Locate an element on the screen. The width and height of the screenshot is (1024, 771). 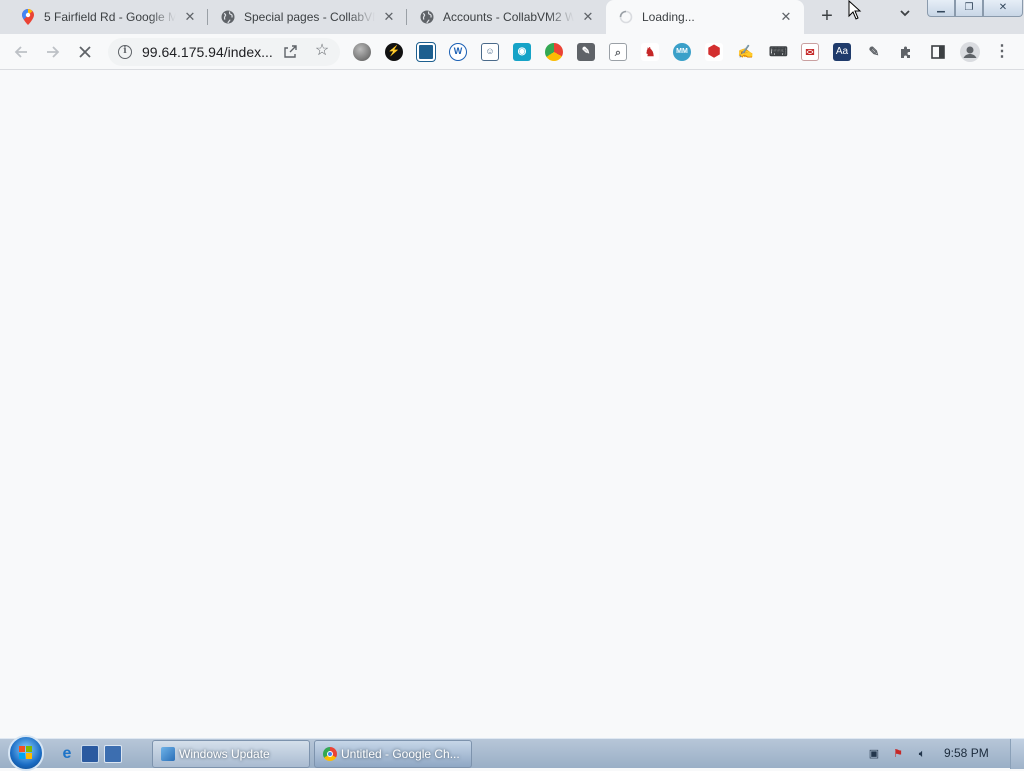
color-wheel-icon is located at coordinates (554, 52).